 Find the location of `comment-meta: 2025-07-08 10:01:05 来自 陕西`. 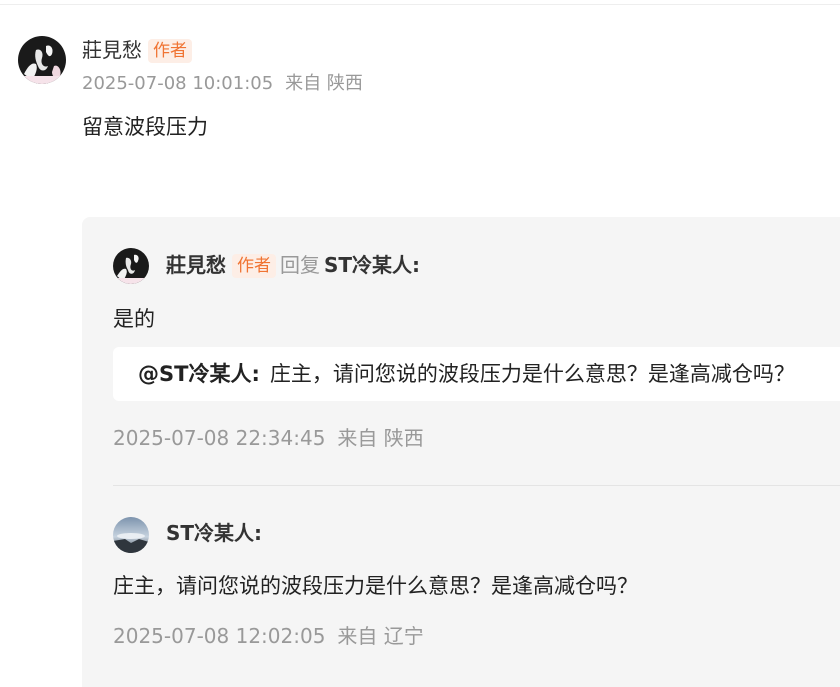

comment-meta: 2025-07-08 10:01:05 来自 陕西 is located at coordinates (222, 84).